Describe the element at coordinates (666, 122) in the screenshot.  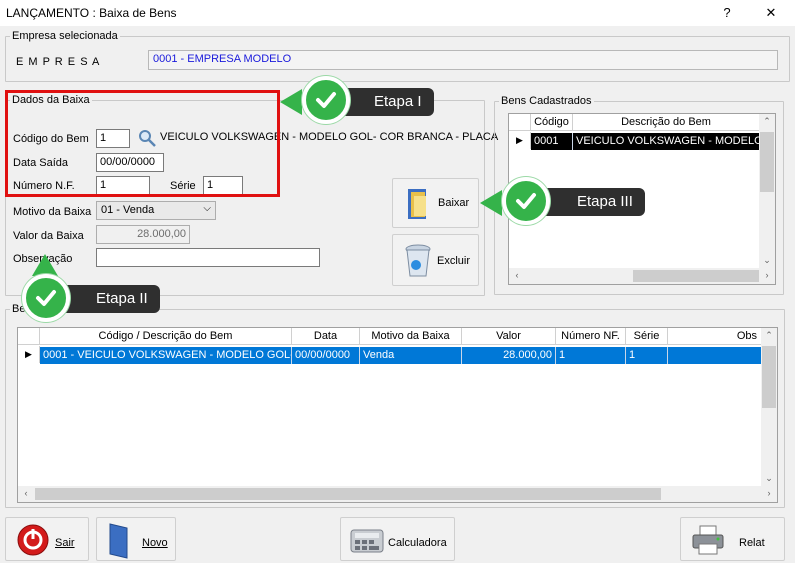
I see `bens-col-descricao: Descrição do Bem` at that location.